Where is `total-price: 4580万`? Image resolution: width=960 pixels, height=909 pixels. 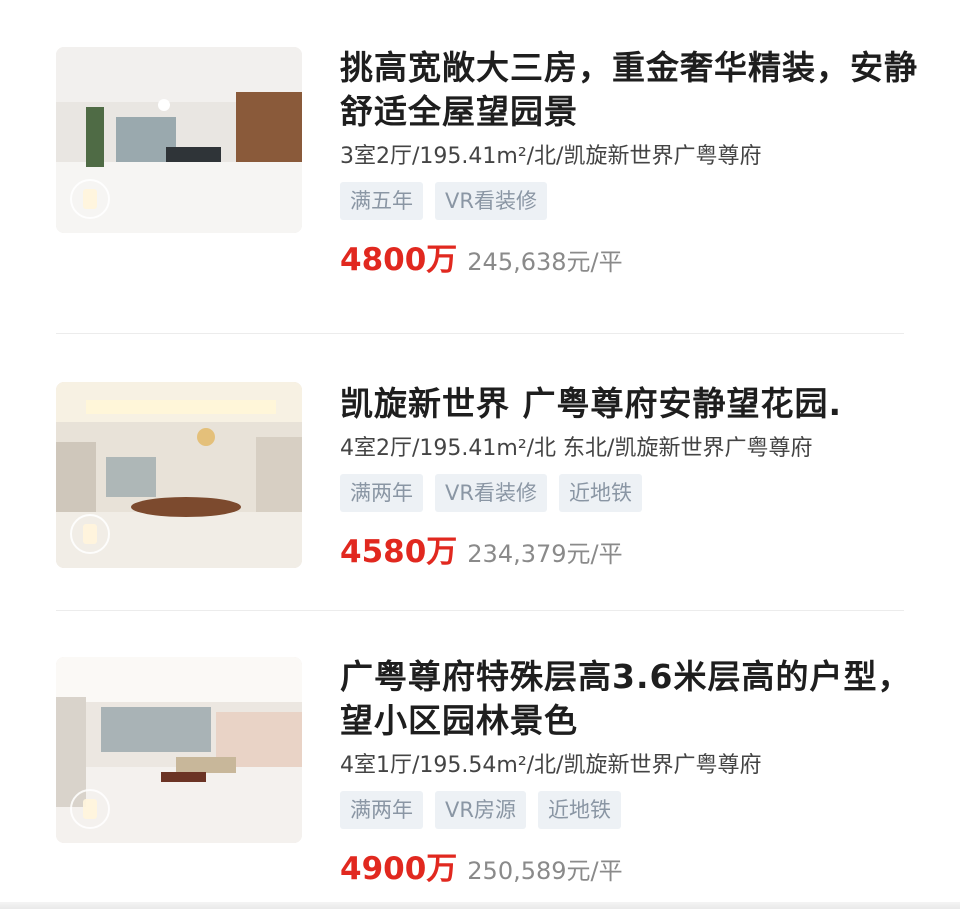
total-price: 4580万 is located at coordinates (399, 552).